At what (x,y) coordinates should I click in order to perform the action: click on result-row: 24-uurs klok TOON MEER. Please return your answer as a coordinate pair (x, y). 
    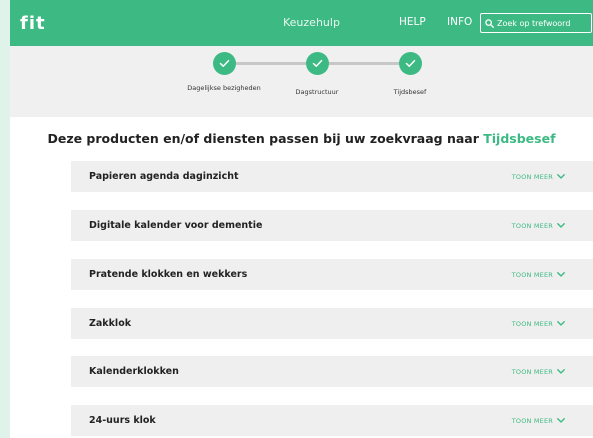
    Looking at the image, I should click on (332, 420).